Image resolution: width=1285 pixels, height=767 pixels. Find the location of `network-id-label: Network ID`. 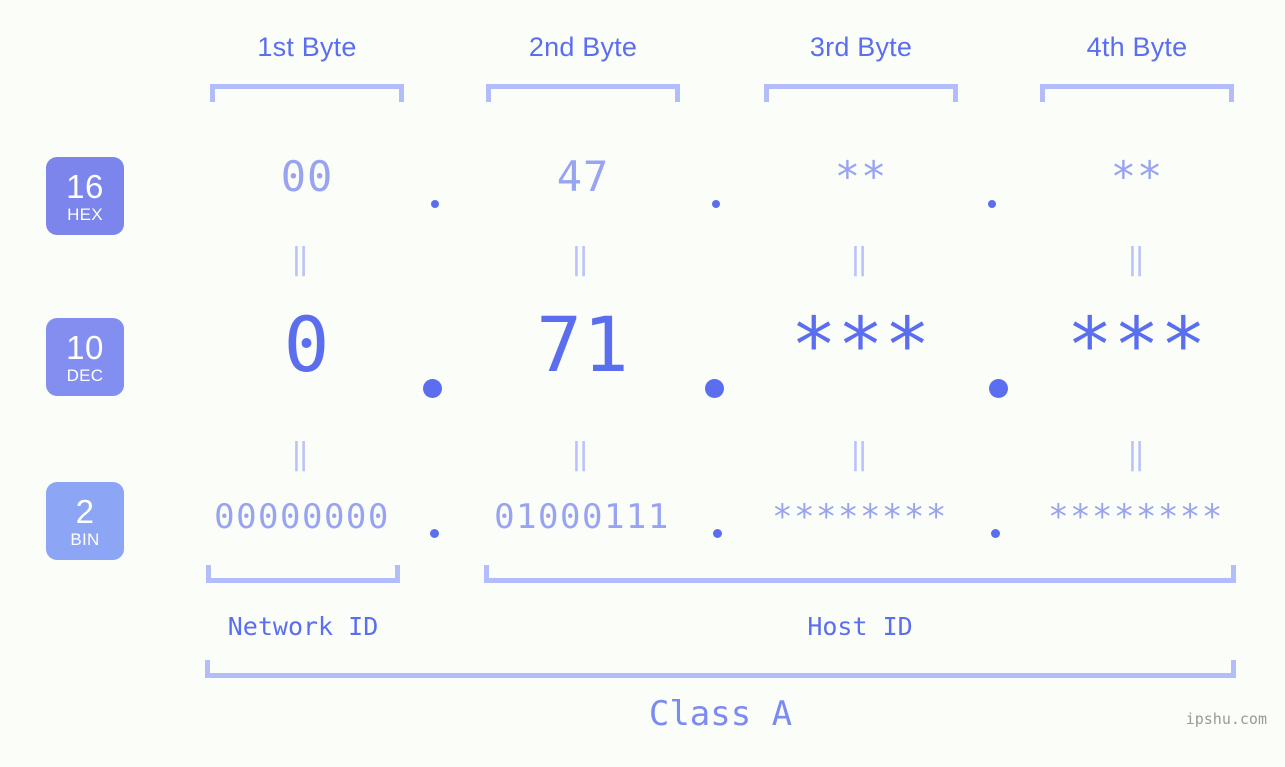

network-id-label: Network ID is located at coordinates (303, 626).